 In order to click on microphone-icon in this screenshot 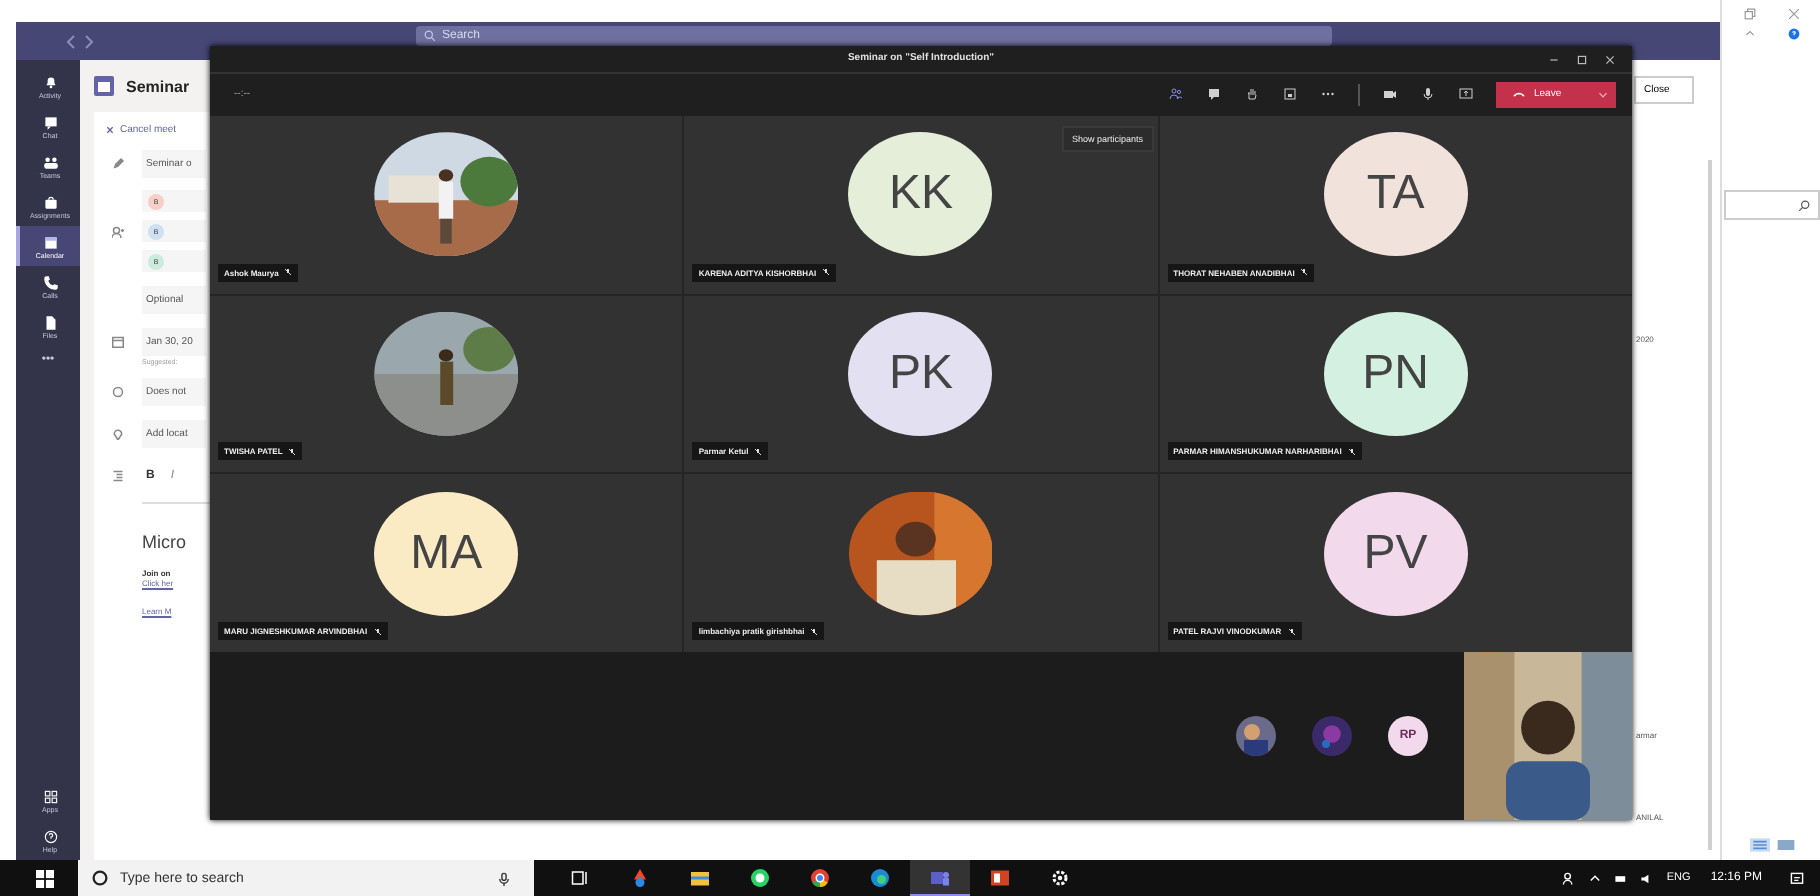, I will do `click(504, 878)`.